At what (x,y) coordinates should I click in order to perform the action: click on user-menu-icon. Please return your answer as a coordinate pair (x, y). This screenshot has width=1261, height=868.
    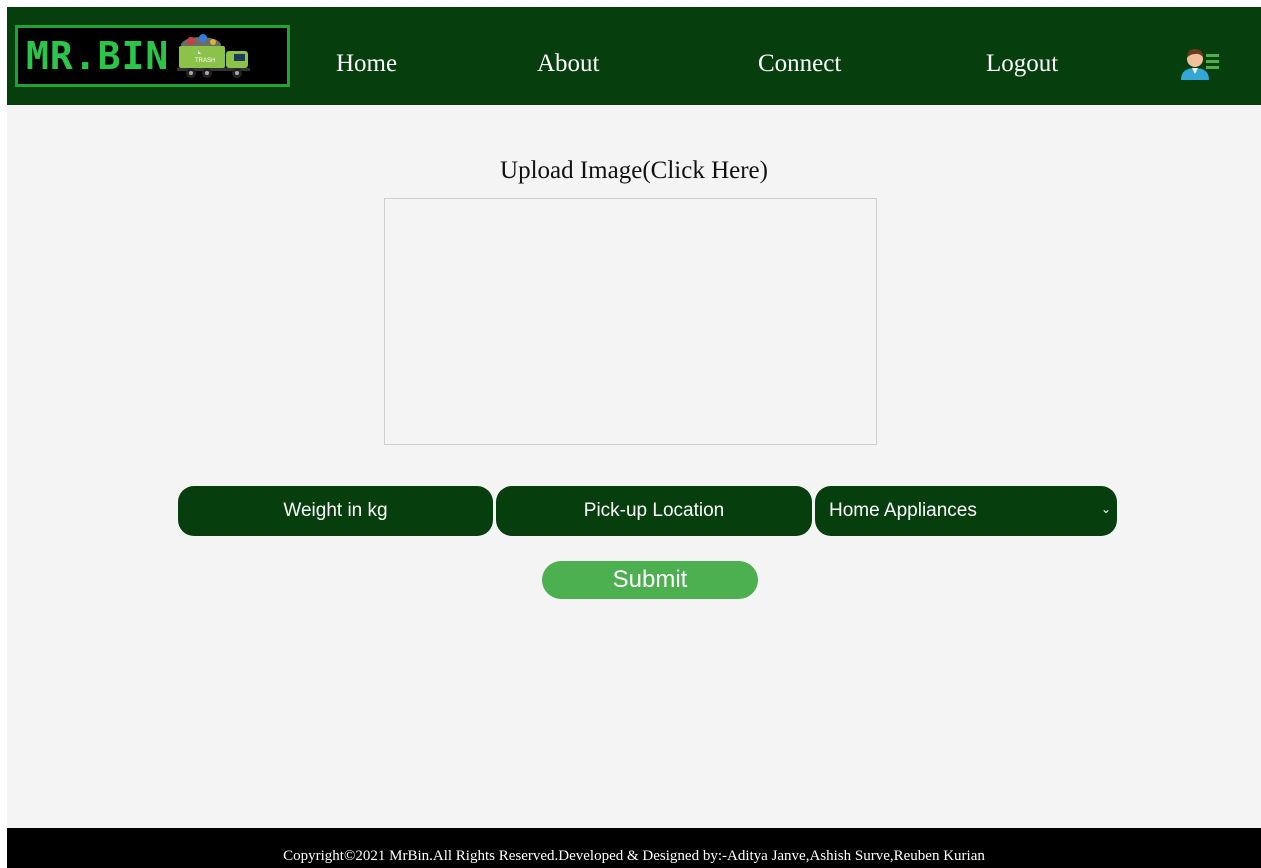
    Looking at the image, I should click on (1200, 64).